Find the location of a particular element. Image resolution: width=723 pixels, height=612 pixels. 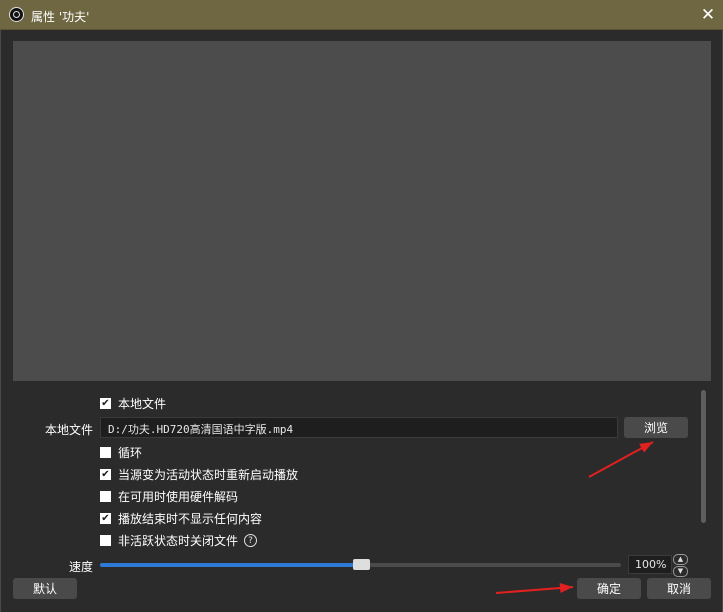

chevron-up-icon: ▲ is located at coordinates (680, 559).